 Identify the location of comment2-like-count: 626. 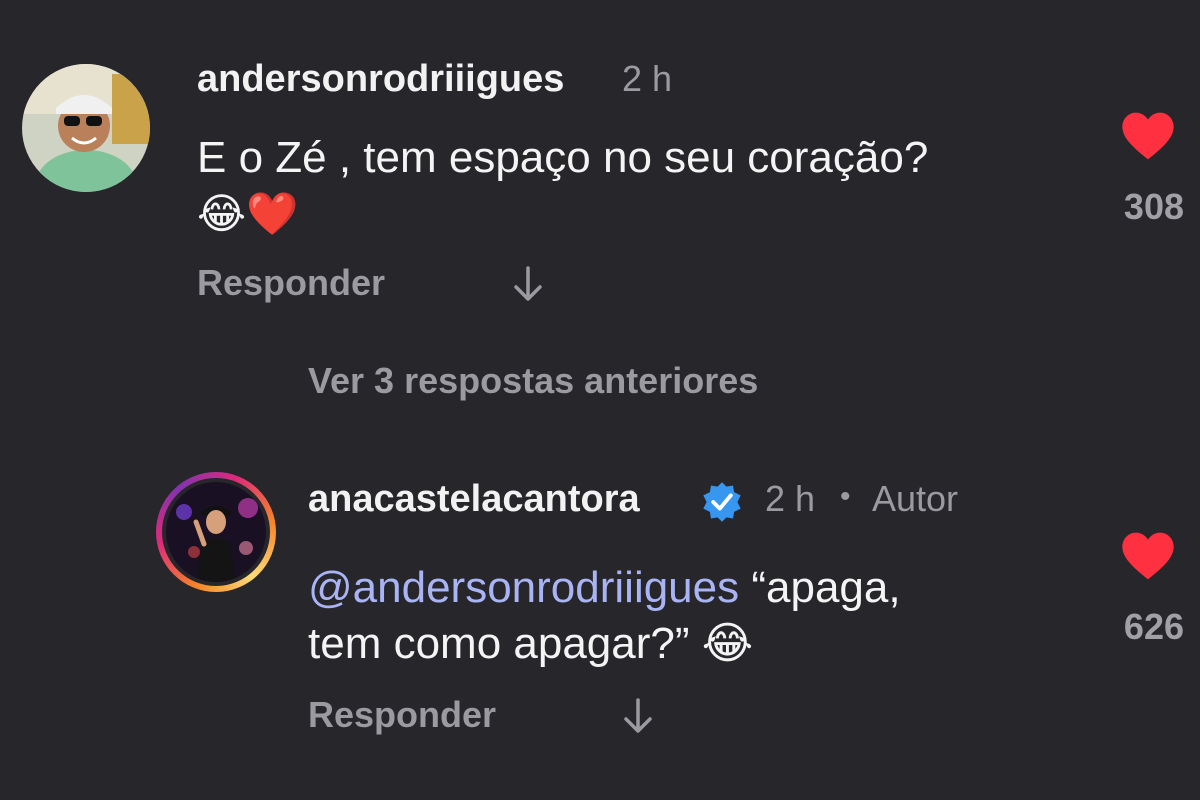
(1153, 626).